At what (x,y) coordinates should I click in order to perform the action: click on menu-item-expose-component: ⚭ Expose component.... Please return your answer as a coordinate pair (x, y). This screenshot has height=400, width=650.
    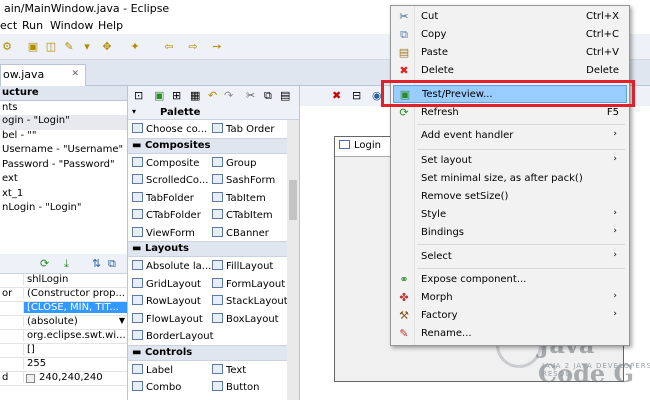
    Looking at the image, I should click on (510, 280).